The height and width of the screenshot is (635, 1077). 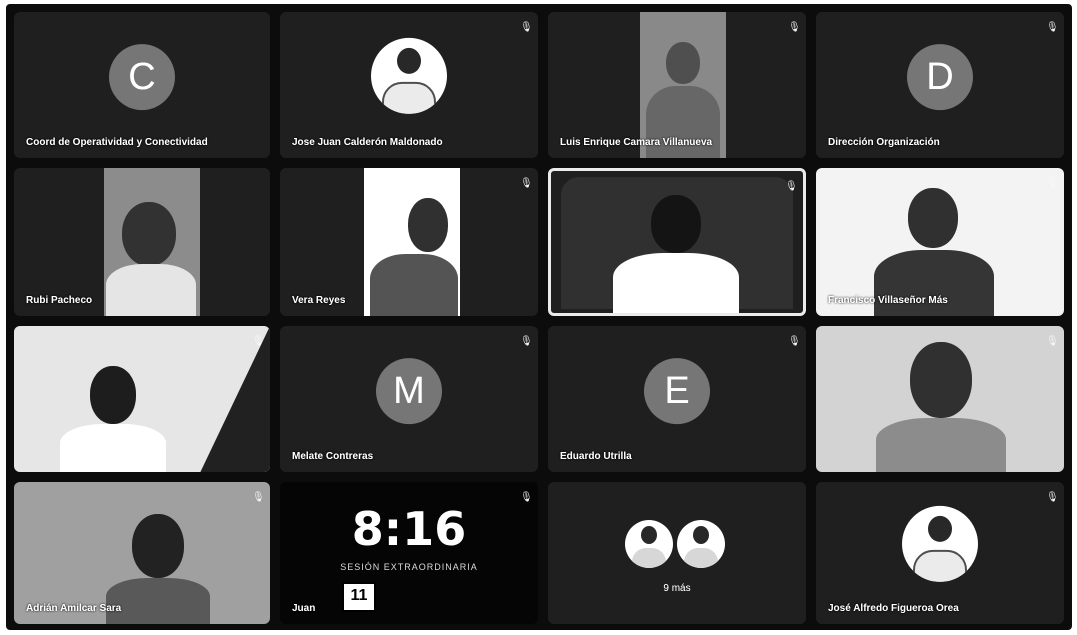 I want to click on calendar-icon: 11, so click(x=359, y=597).